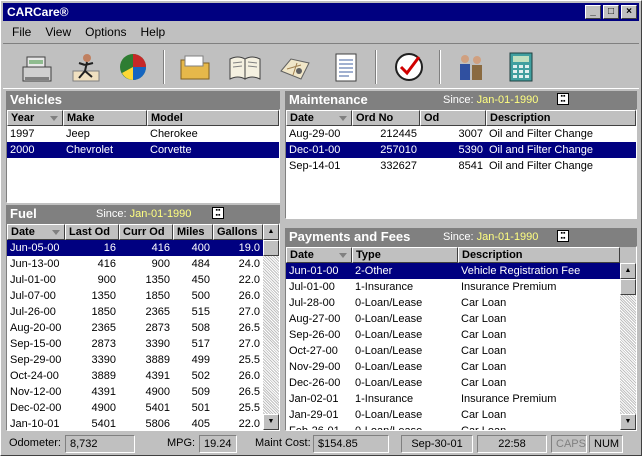  What do you see at coordinates (271, 327) in the screenshot?
I see `fuel-scrollbar: ▲ ▼` at bounding box center [271, 327].